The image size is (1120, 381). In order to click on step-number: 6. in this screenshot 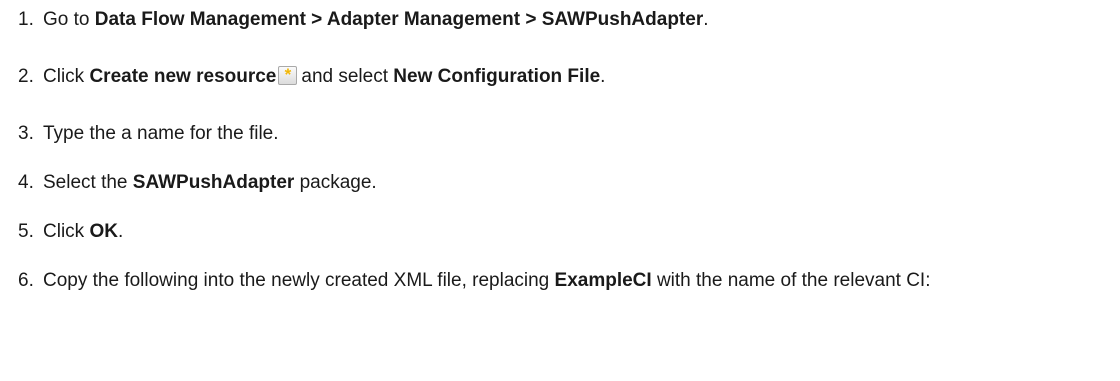, I will do `click(26, 280)`.